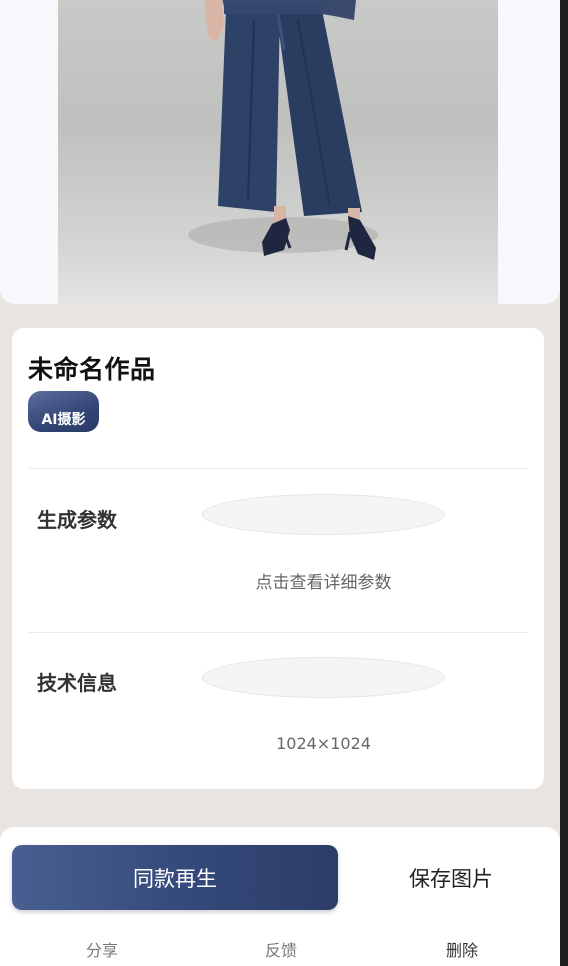 The width and height of the screenshot is (568, 966). Describe the element at coordinates (92, 369) in the screenshot. I see `artwork-title: 未命名作品` at that location.